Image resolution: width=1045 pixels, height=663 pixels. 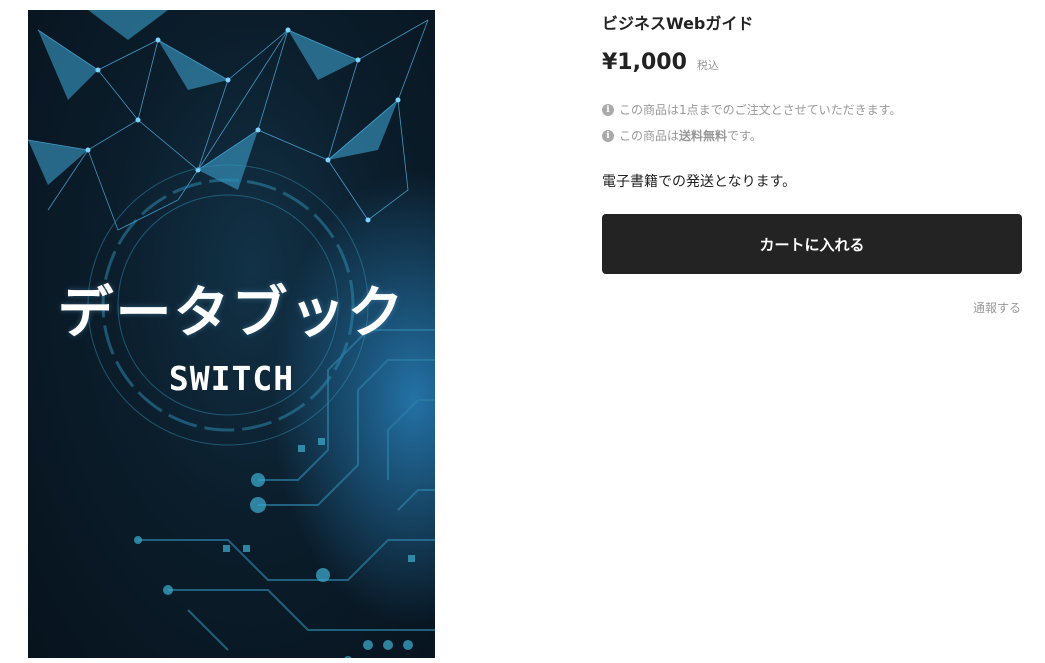 What do you see at coordinates (678, 23) in the screenshot?
I see `product-name: ビジネスWebガイド` at bounding box center [678, 23].